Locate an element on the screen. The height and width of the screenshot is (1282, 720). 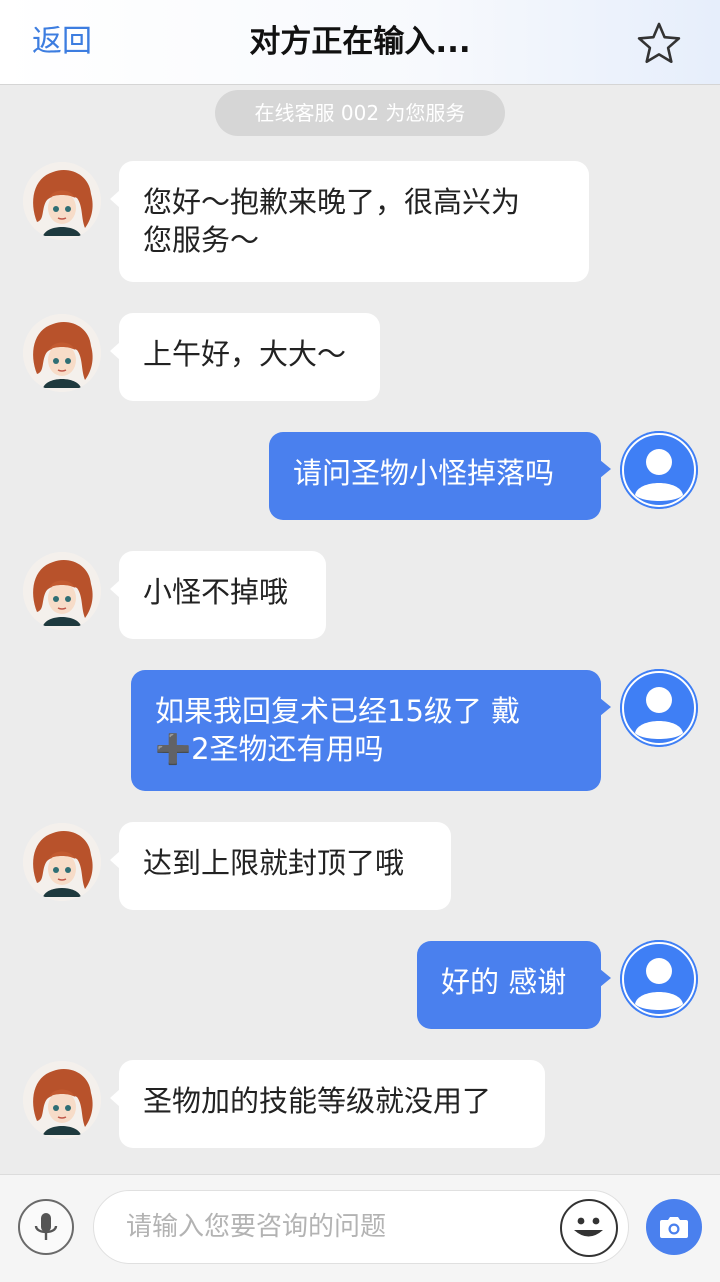
emoji-button is located at coordinates (589, 1228).